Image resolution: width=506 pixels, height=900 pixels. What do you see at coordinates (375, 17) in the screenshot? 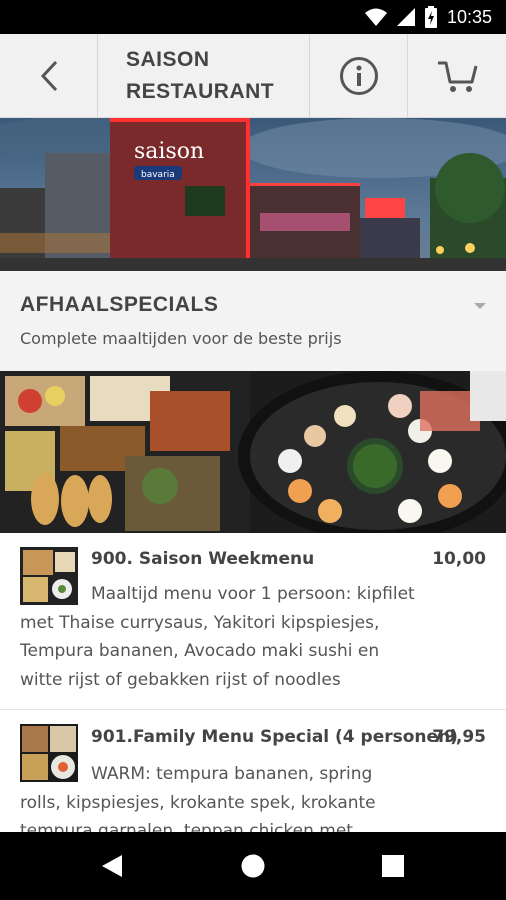
I see `wifi-icon` at bounding box center [375, 17].